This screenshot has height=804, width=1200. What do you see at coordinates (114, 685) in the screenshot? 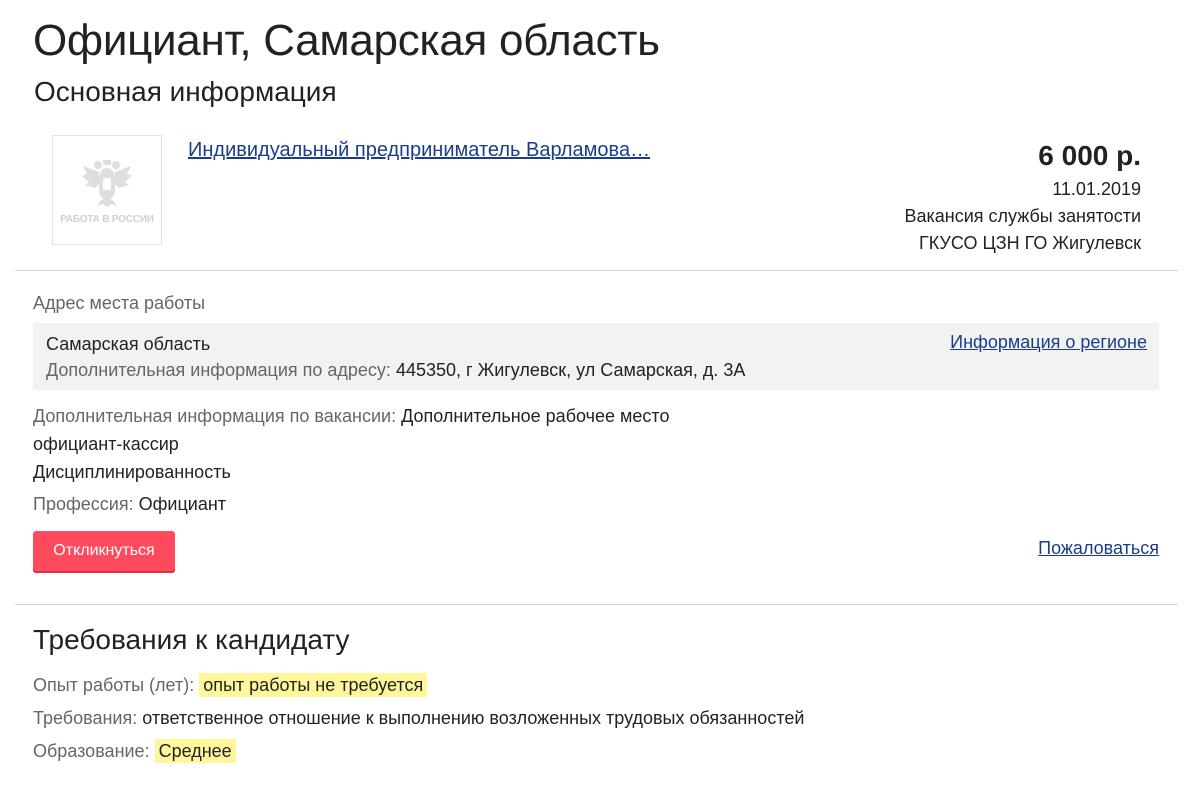
I see `experience-label: Опыт работы (лет):` at bounding box center [114, 685].